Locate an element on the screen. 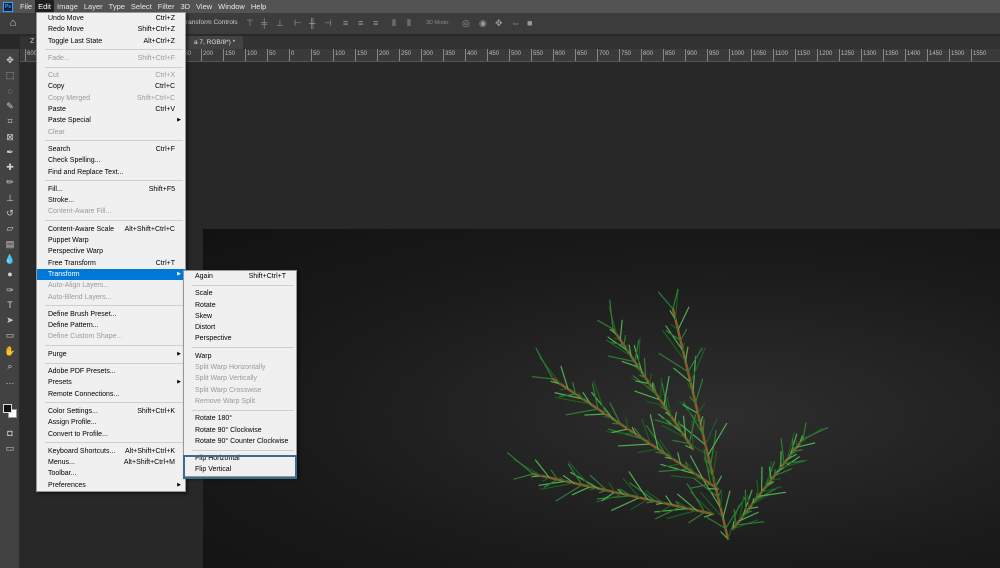 This screenshot has width=1000, height=568. move-tool-icon: ✥ is located at coordinates (10, 60).